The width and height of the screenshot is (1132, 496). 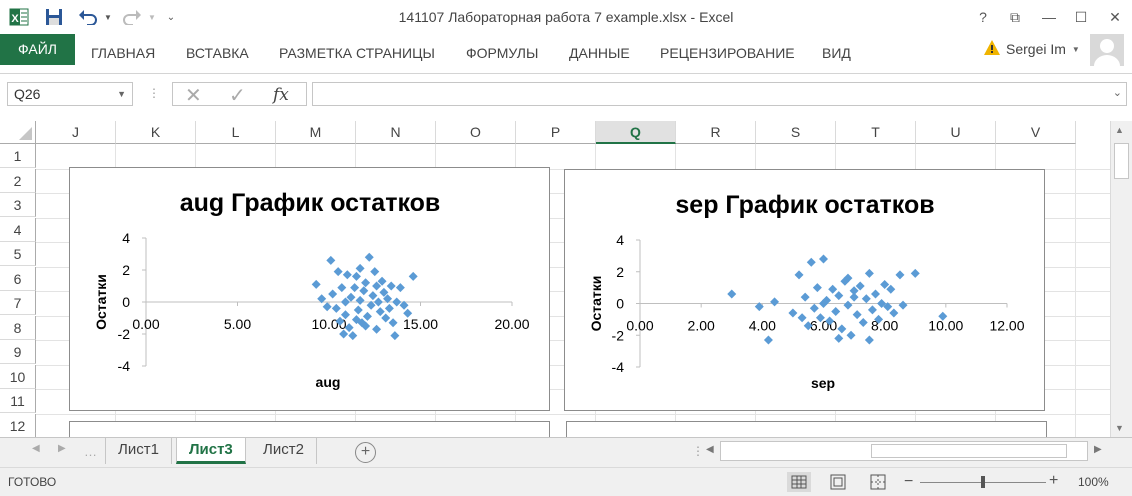 What do you see at coordinates (237, 95) in the screenshot?
I see `enter-icon: ✓` at bounding box center [237, 95].